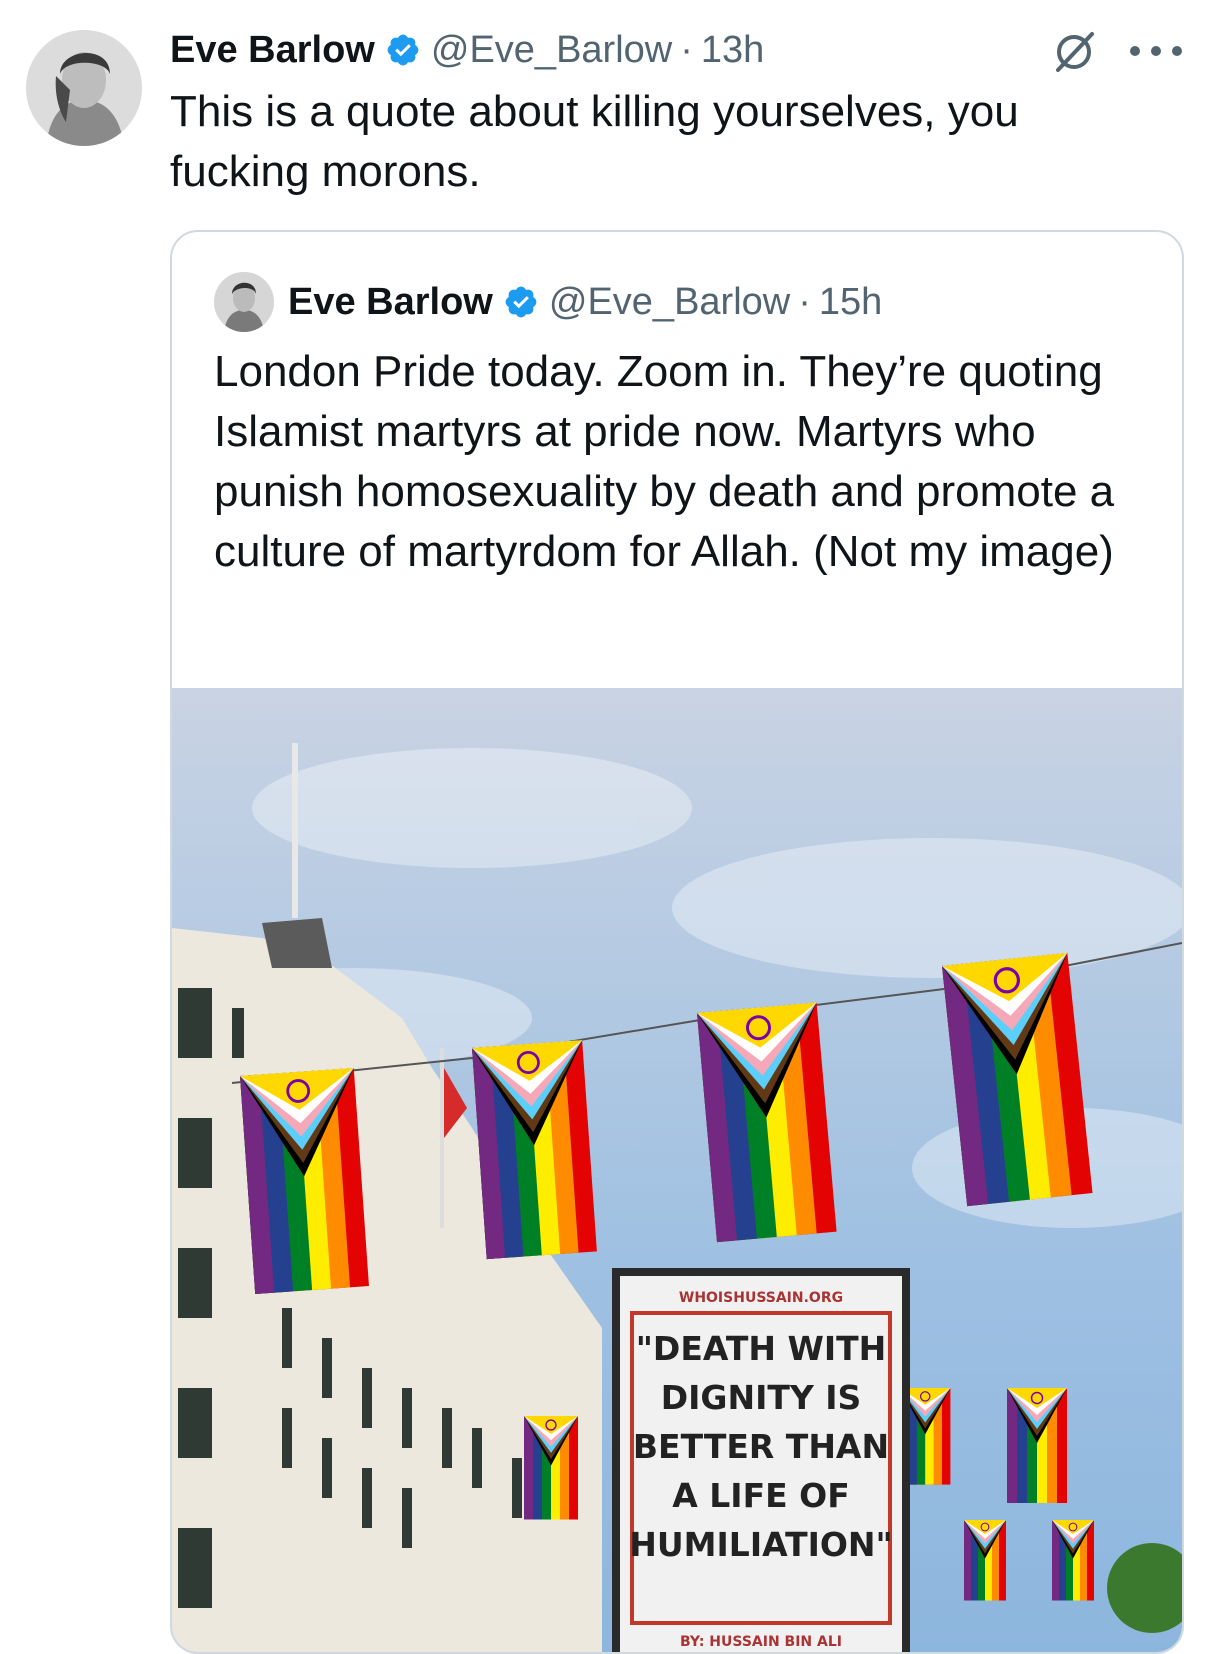  Describe the element at coordinates (1074, 52) in the screenshot. I see `grok-icon` at that location.